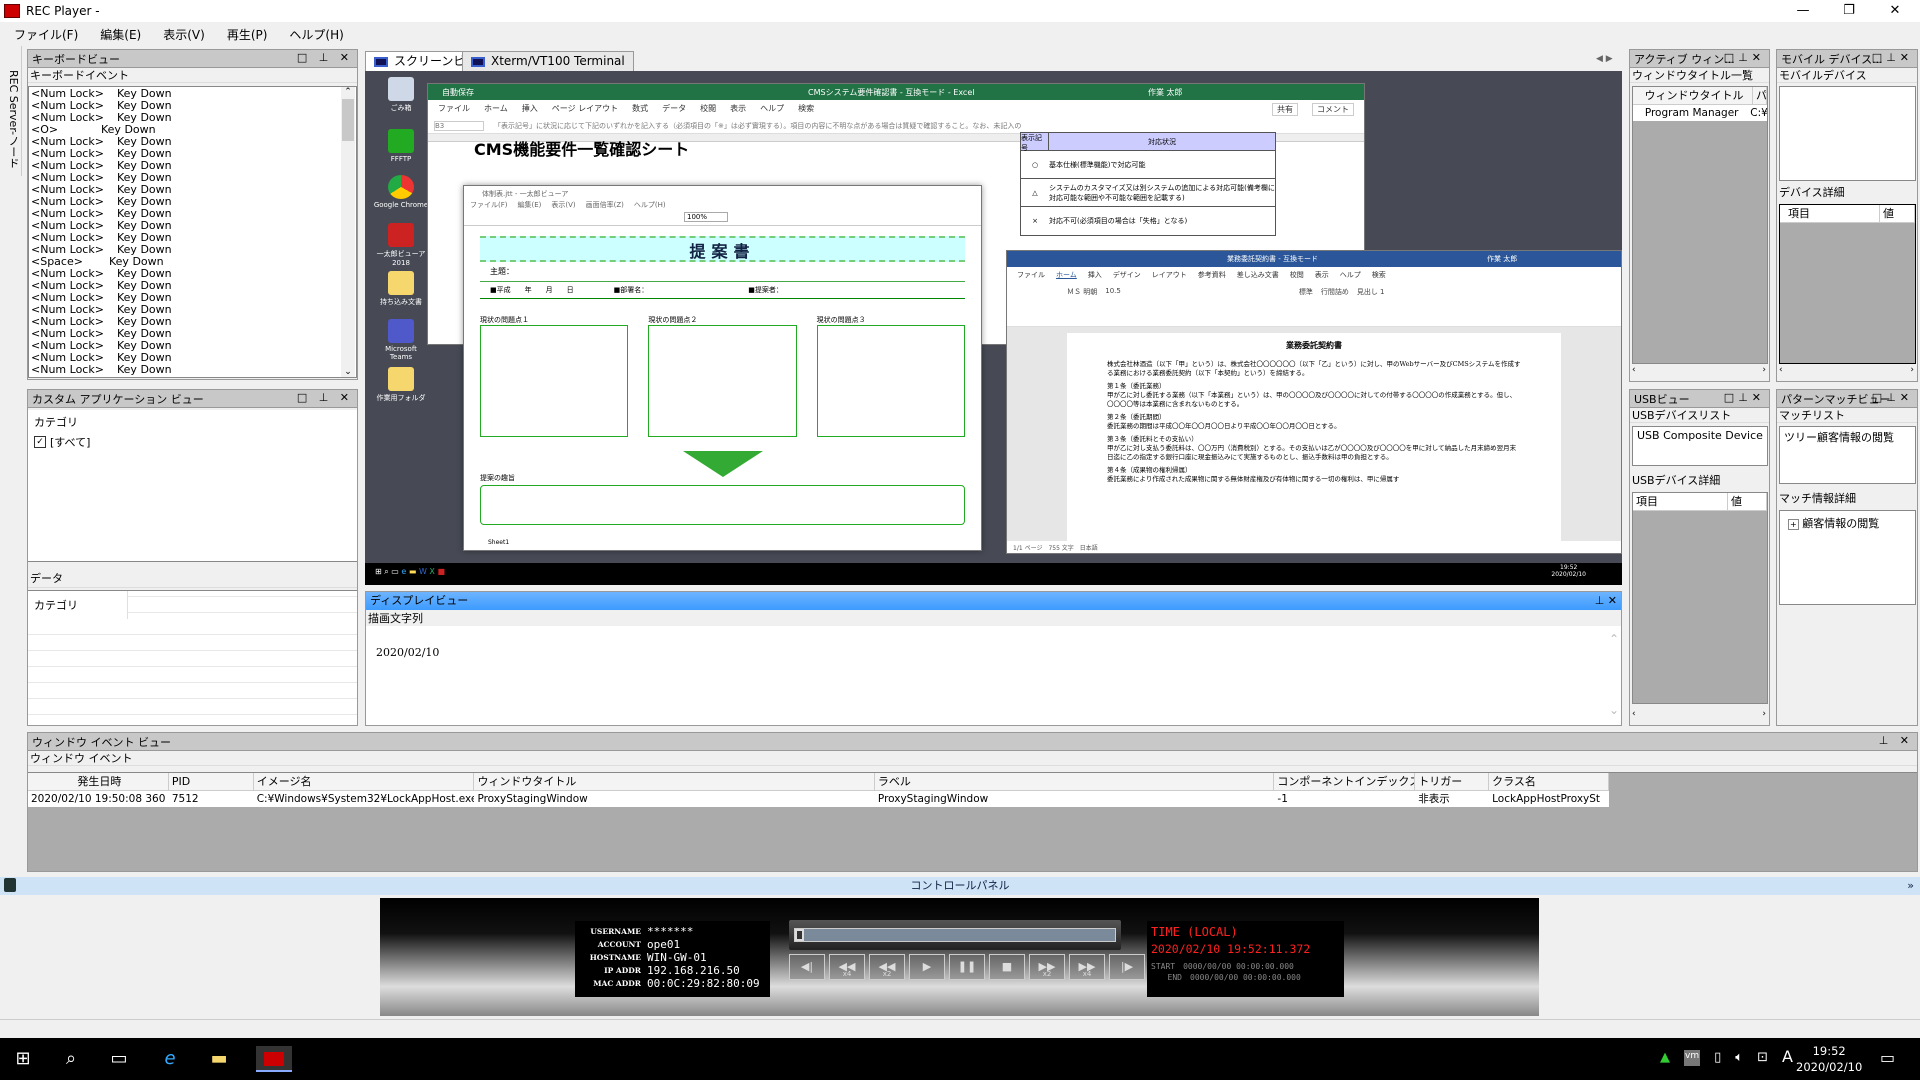  Describe the element at coordinates (1047, 967) in the screenshot. I see `forward-x2-button: ▶▶ x2` at that location.